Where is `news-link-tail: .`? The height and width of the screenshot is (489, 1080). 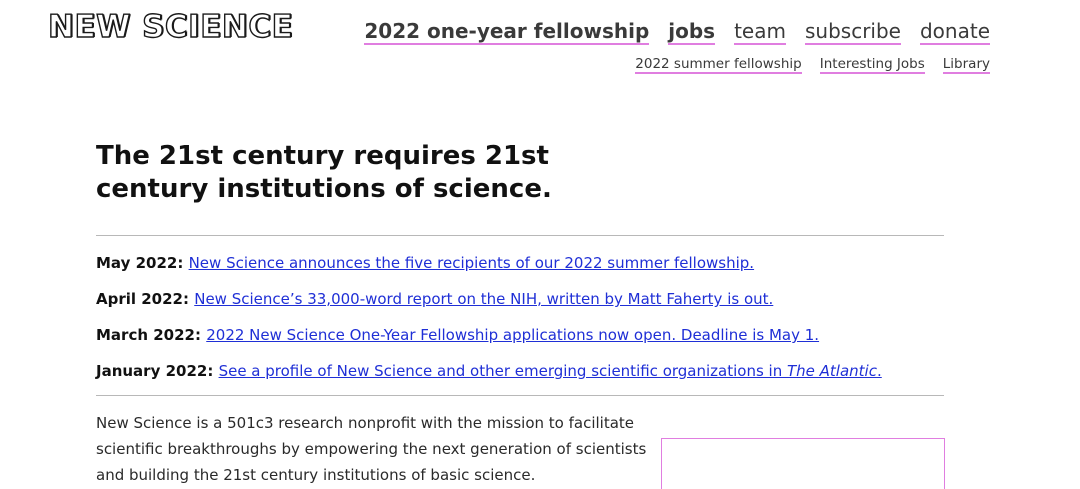 news-link-tail: . is located at coordinates (879, 371).